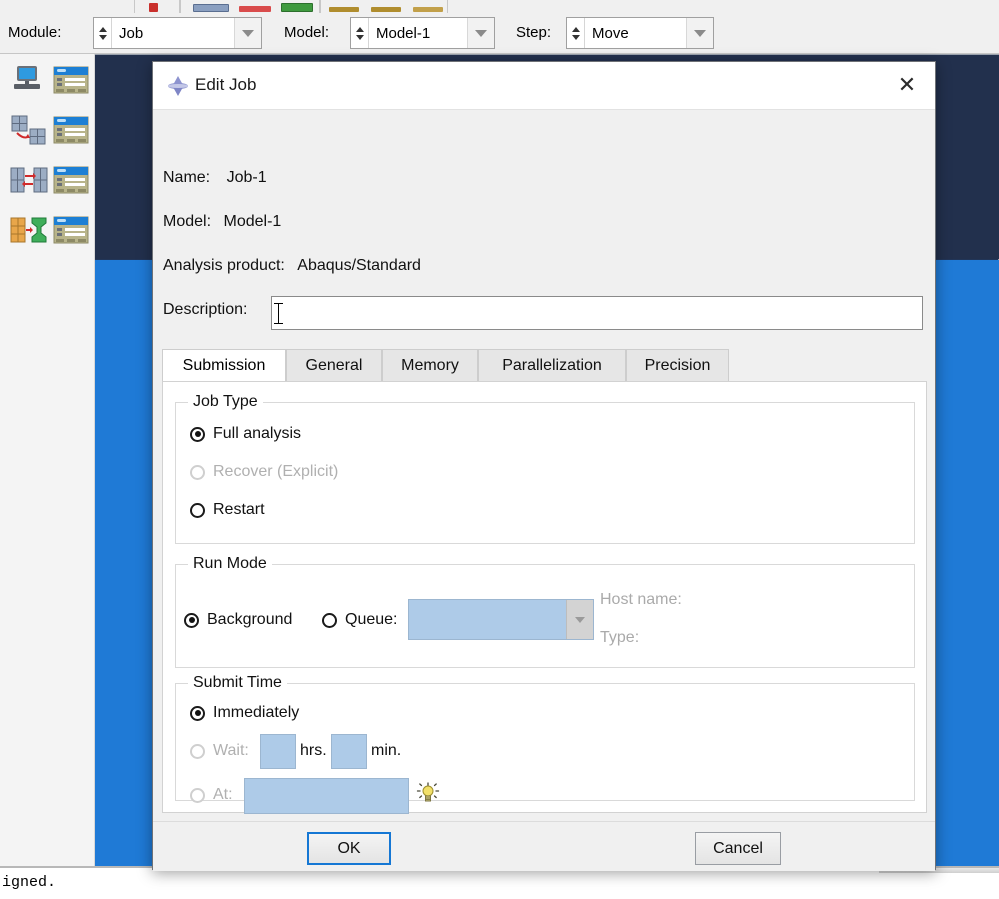  Describe the element at coordinates (252, 221) in the screenshot. I see `model-value: Model-1` at that location.